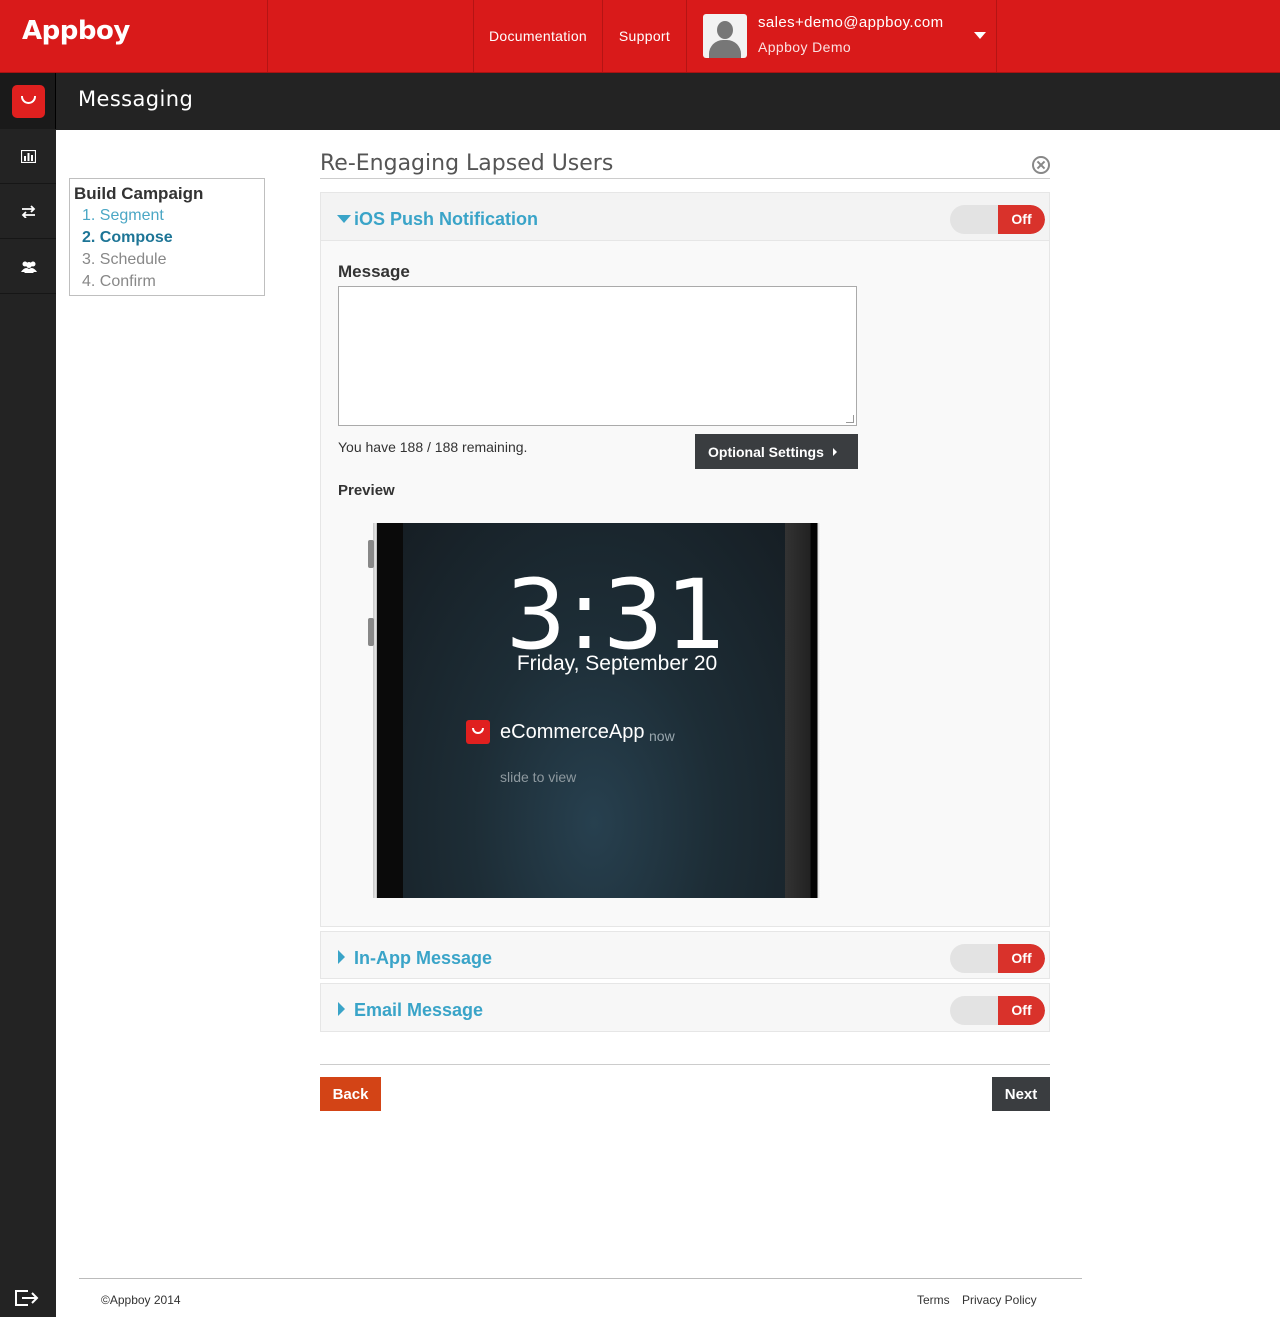  I want to click on chart-icon, so click(28, 156).